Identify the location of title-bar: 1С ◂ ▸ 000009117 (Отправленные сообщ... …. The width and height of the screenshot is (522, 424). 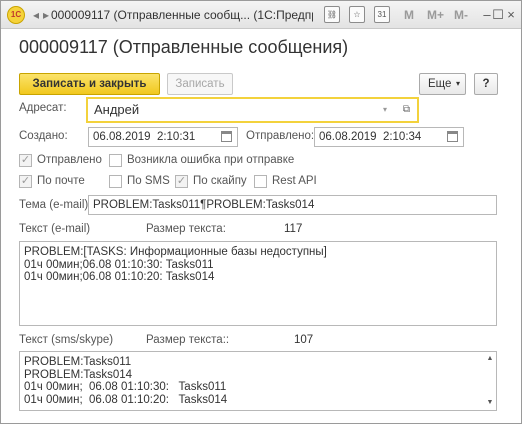
(261, 15).